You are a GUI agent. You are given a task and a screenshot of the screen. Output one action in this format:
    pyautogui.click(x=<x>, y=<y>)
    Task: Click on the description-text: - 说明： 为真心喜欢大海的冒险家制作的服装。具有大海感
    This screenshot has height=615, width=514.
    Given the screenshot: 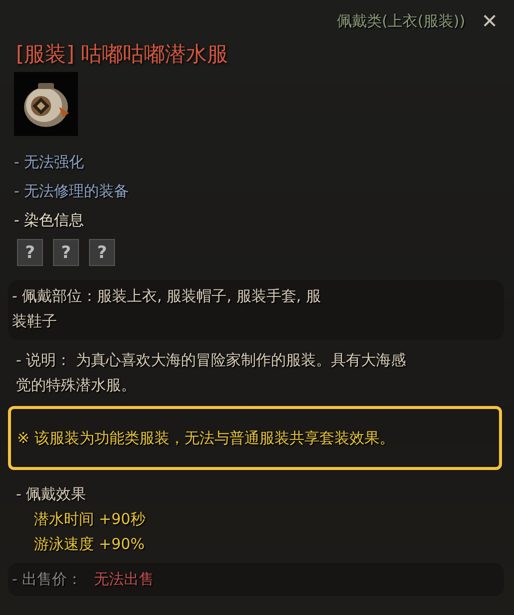 What is the action you would take?
    pyautogui.click(x=211, y=360)
    